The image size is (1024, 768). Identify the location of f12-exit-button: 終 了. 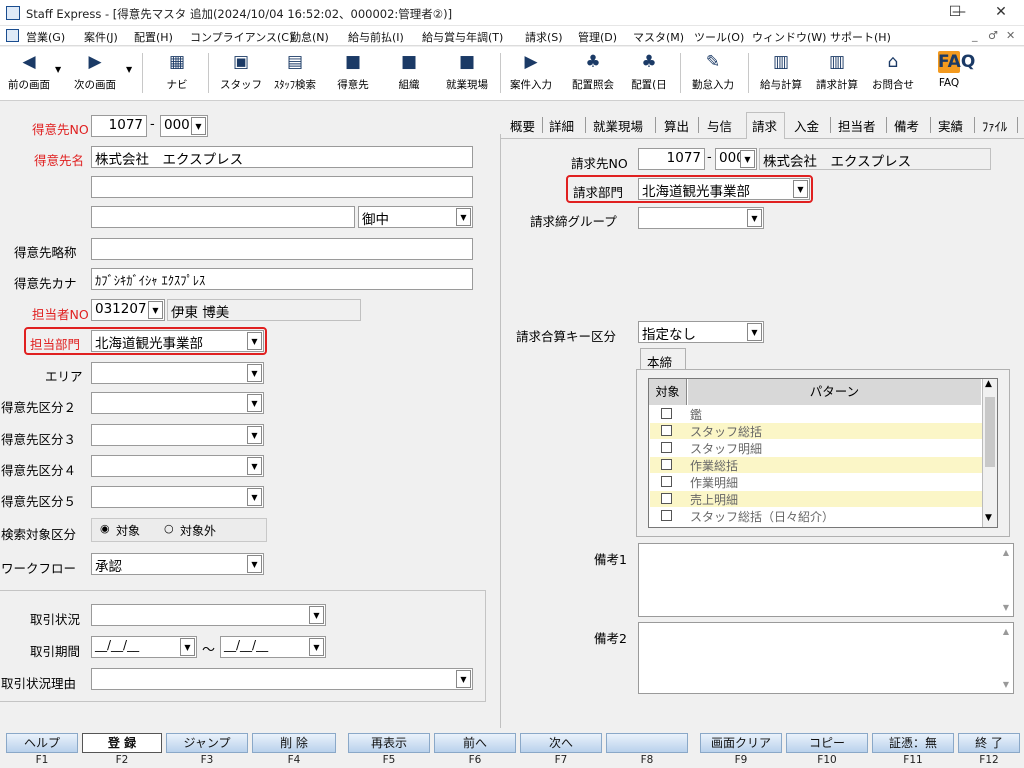
(989, 743).